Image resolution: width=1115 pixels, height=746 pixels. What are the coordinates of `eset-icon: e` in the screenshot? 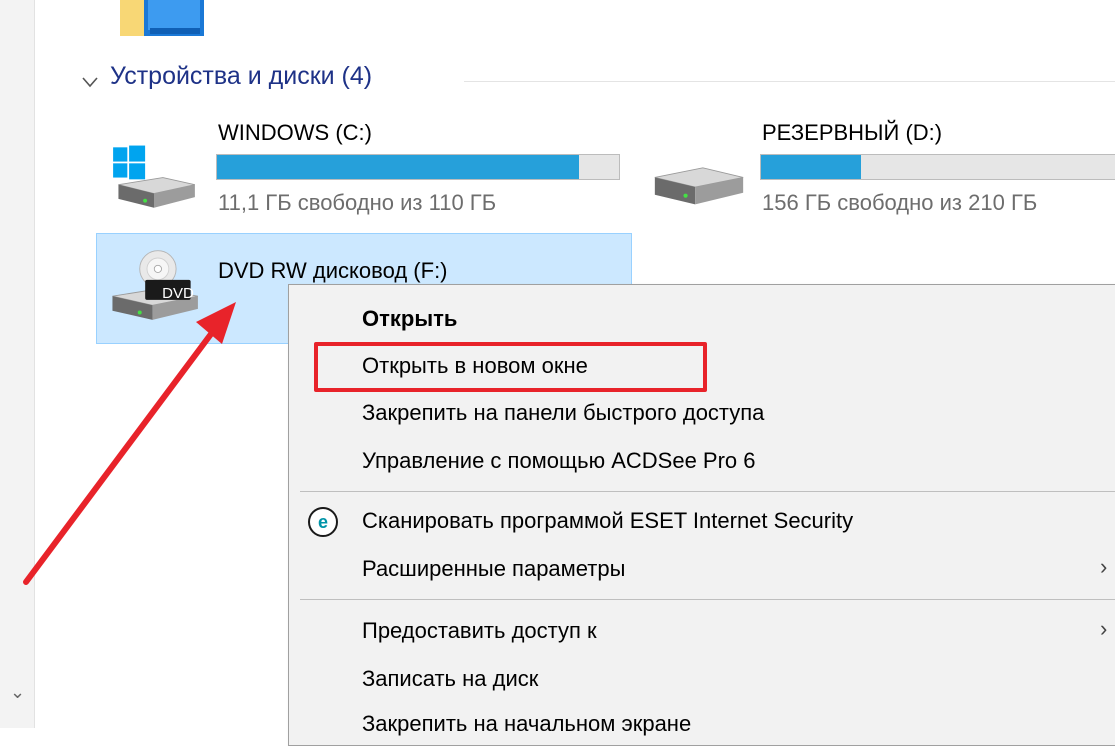 It's located at (323, 522).